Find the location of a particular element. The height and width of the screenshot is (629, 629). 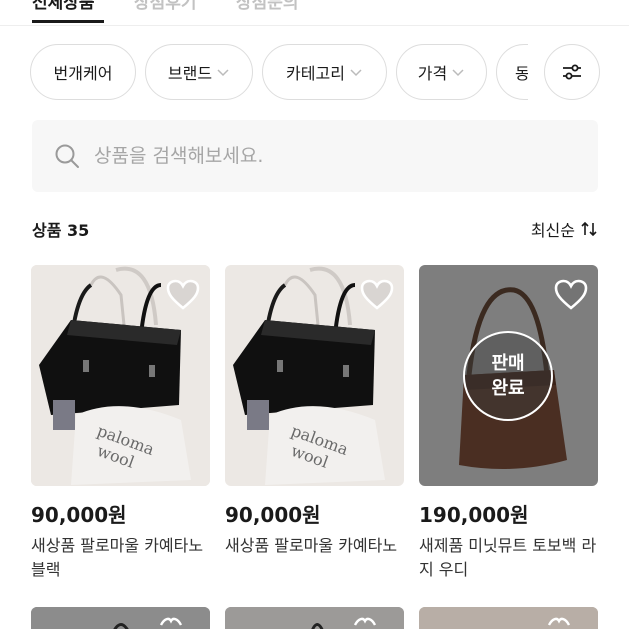

filter-chip-label: 번개케어 is located at coordinates (83, 73).